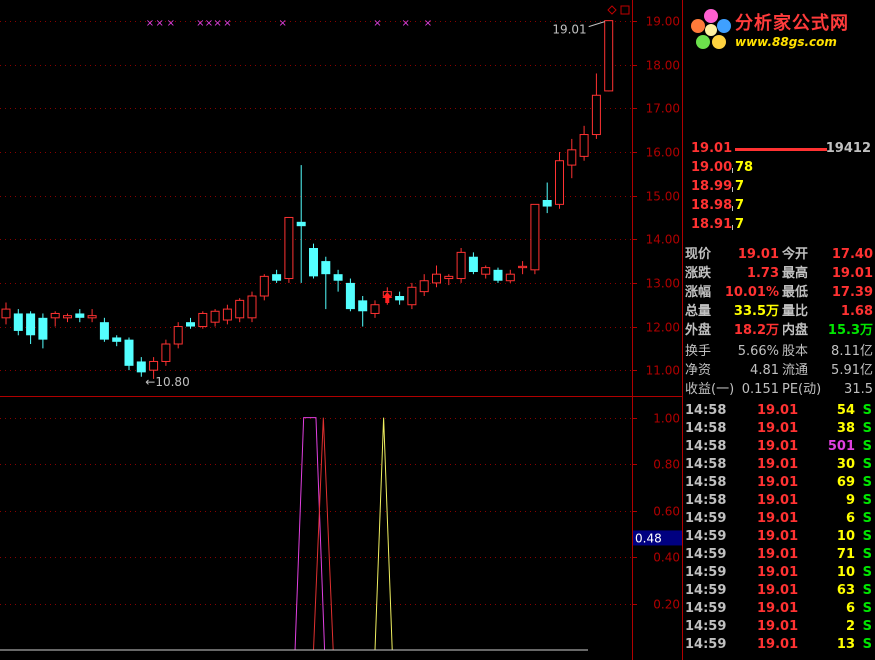  Describe the element at coordinates (779, 255) in the screenshot. I see `quote-row: 现价 19.01 今开 17.40` at that location.